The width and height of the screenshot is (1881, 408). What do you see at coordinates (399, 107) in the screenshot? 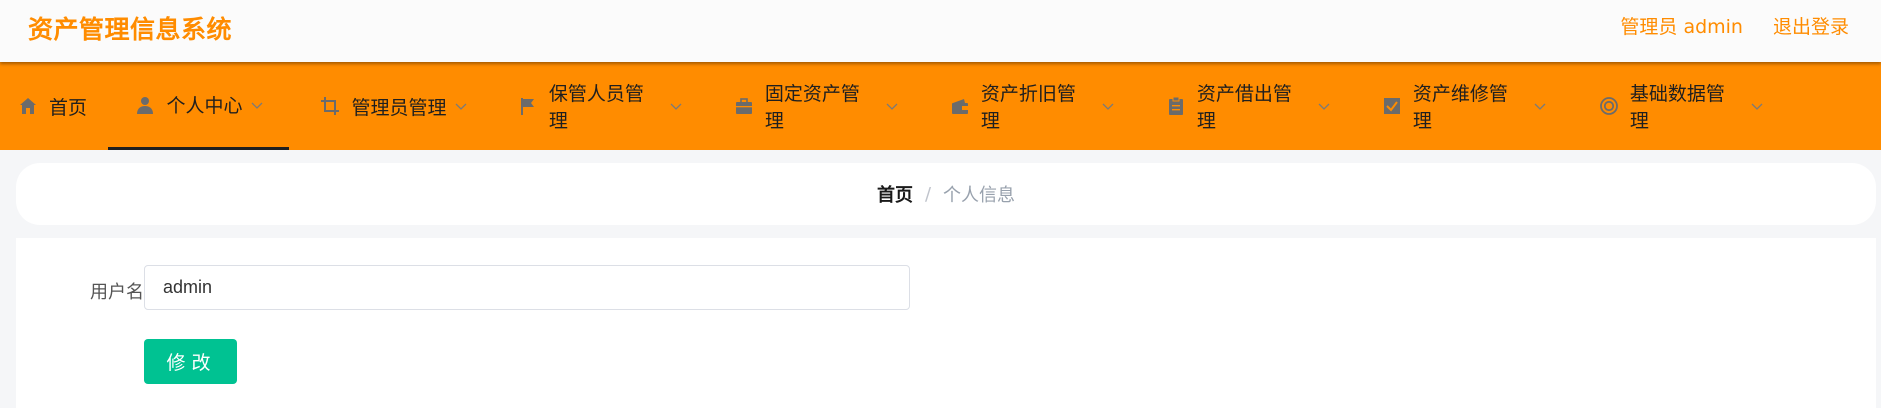
I see `nav-item-label: 管理员管理` at bounding box center [399, 107].